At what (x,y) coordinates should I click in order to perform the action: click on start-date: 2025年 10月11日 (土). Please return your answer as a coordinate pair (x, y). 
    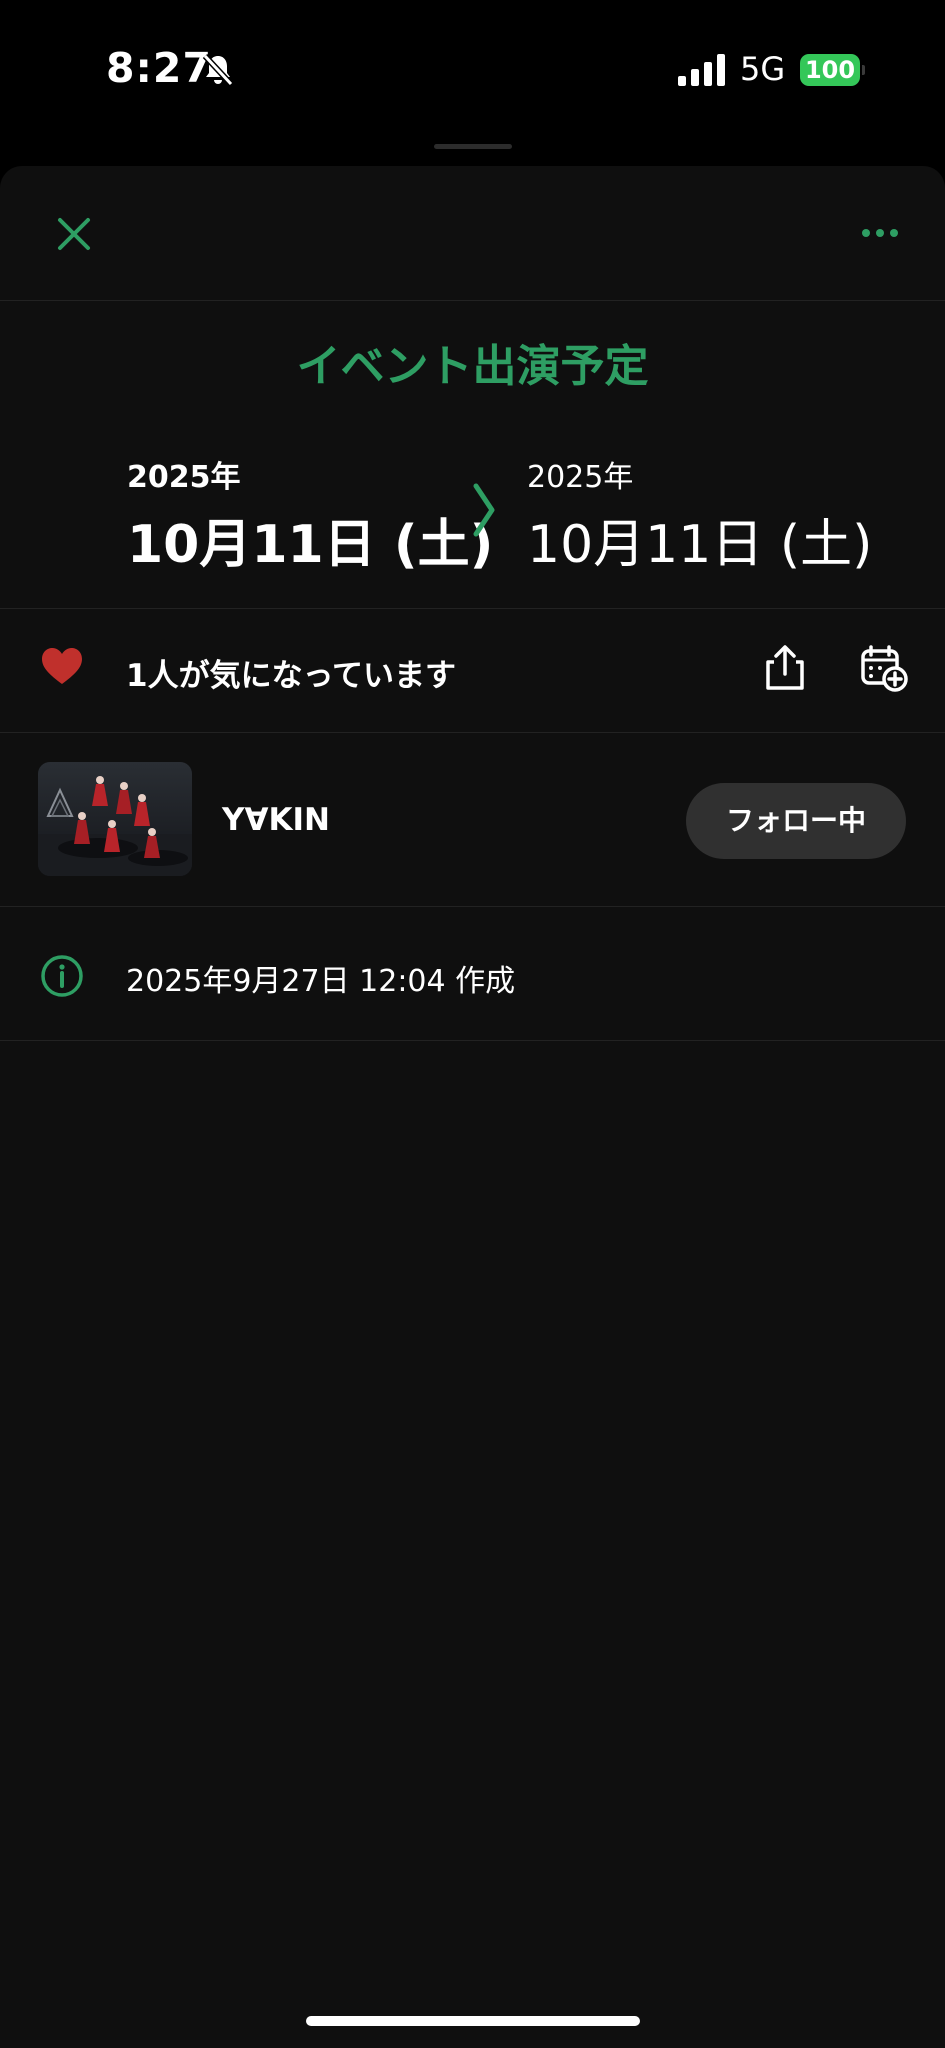
    Looking at the image, I should click on (310, 514).